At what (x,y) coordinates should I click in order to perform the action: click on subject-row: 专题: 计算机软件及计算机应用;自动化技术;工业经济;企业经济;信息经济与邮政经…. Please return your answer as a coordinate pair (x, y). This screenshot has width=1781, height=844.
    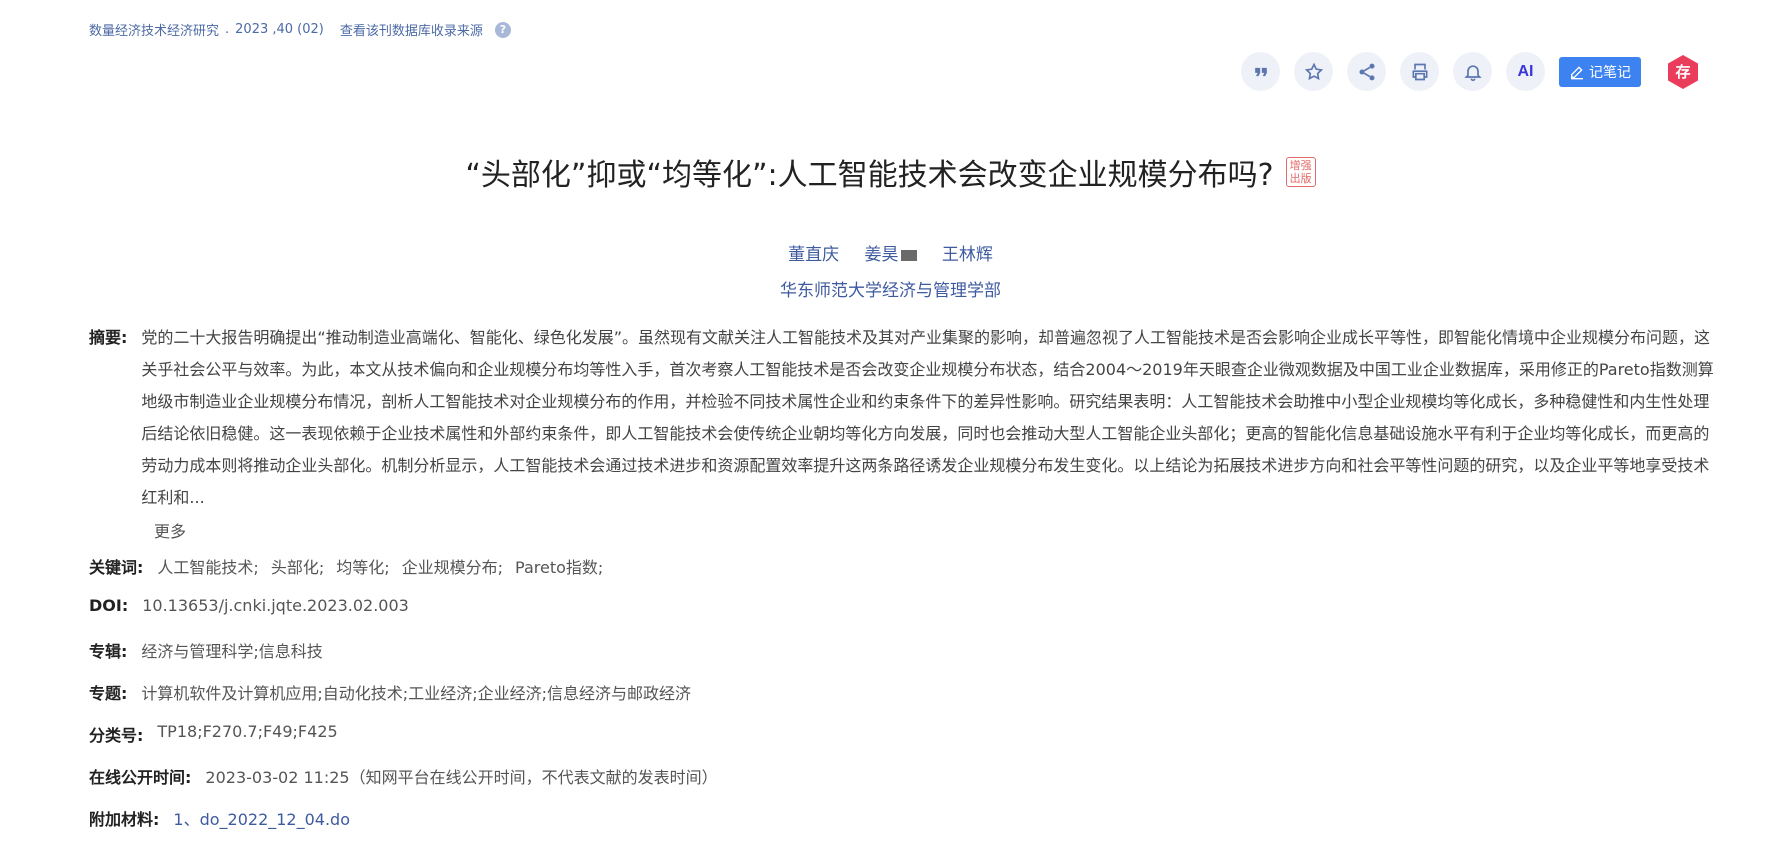
    Looking at the image, I should click on (390, 692).